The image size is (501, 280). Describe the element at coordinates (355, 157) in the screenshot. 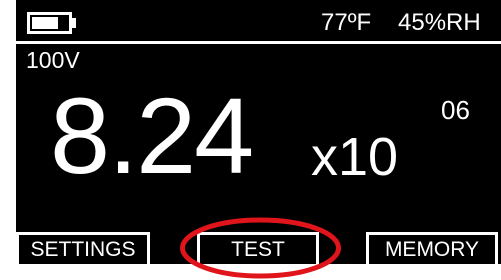

I see `reading-multiplier: x10` at that location.